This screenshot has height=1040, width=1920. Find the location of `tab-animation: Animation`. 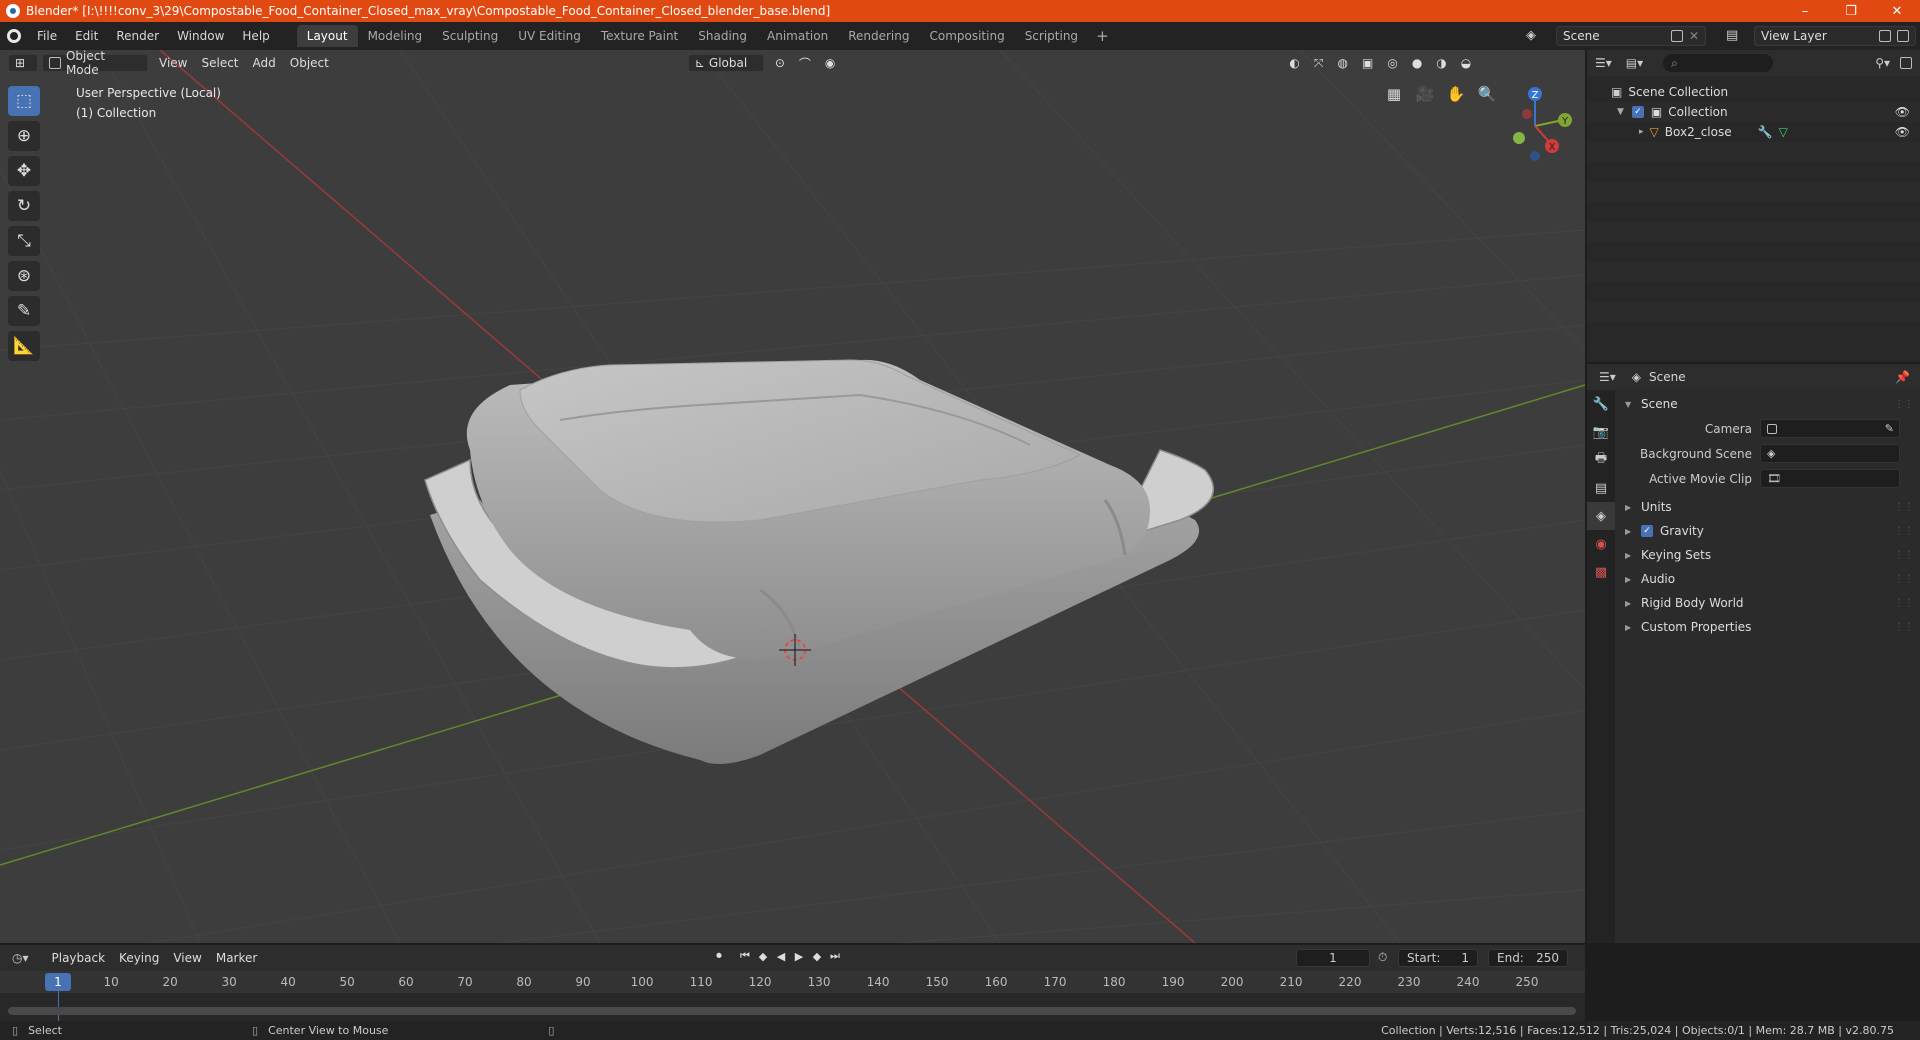

tab-animation: Animation is located at coordinates (797, 36).